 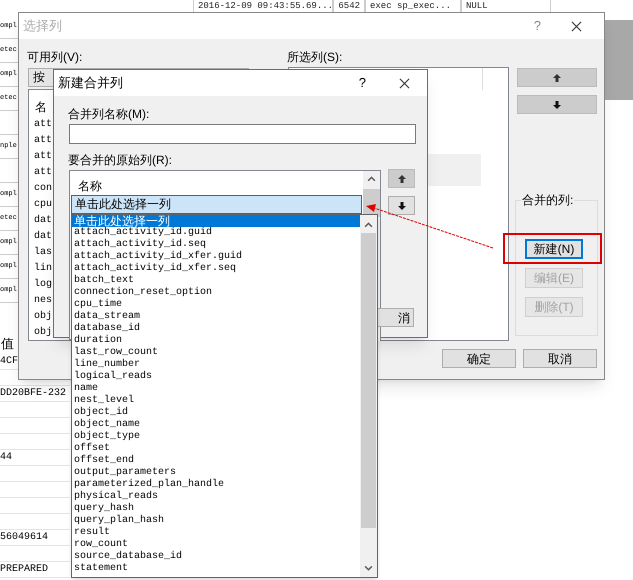 I want to click on ok-button: 确定, so click(x=479, y=358).